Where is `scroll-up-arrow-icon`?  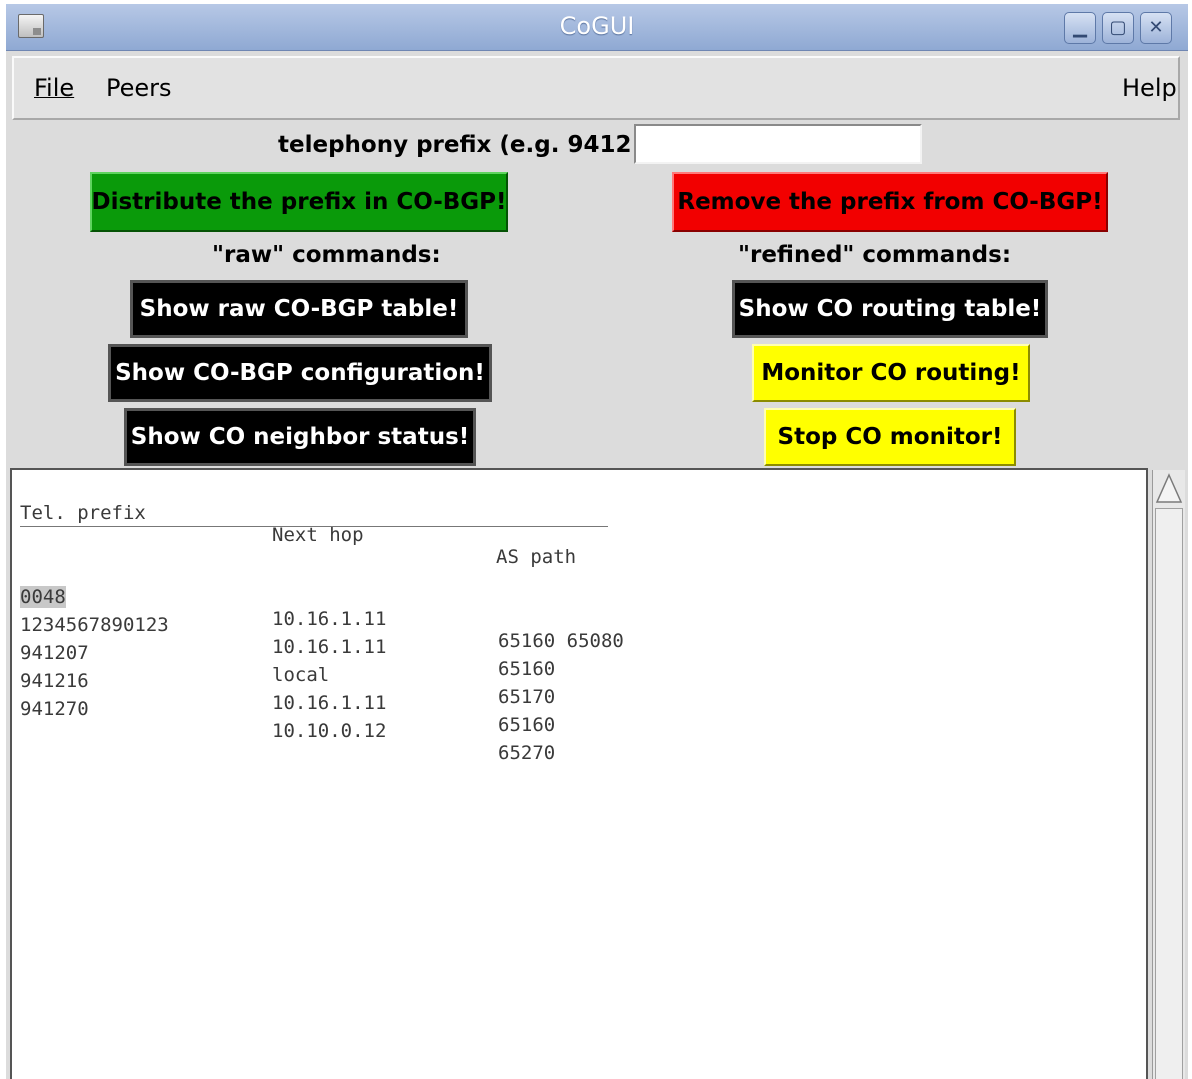 scroll-up-arrow-icon is located at coordinates (1169, 489).